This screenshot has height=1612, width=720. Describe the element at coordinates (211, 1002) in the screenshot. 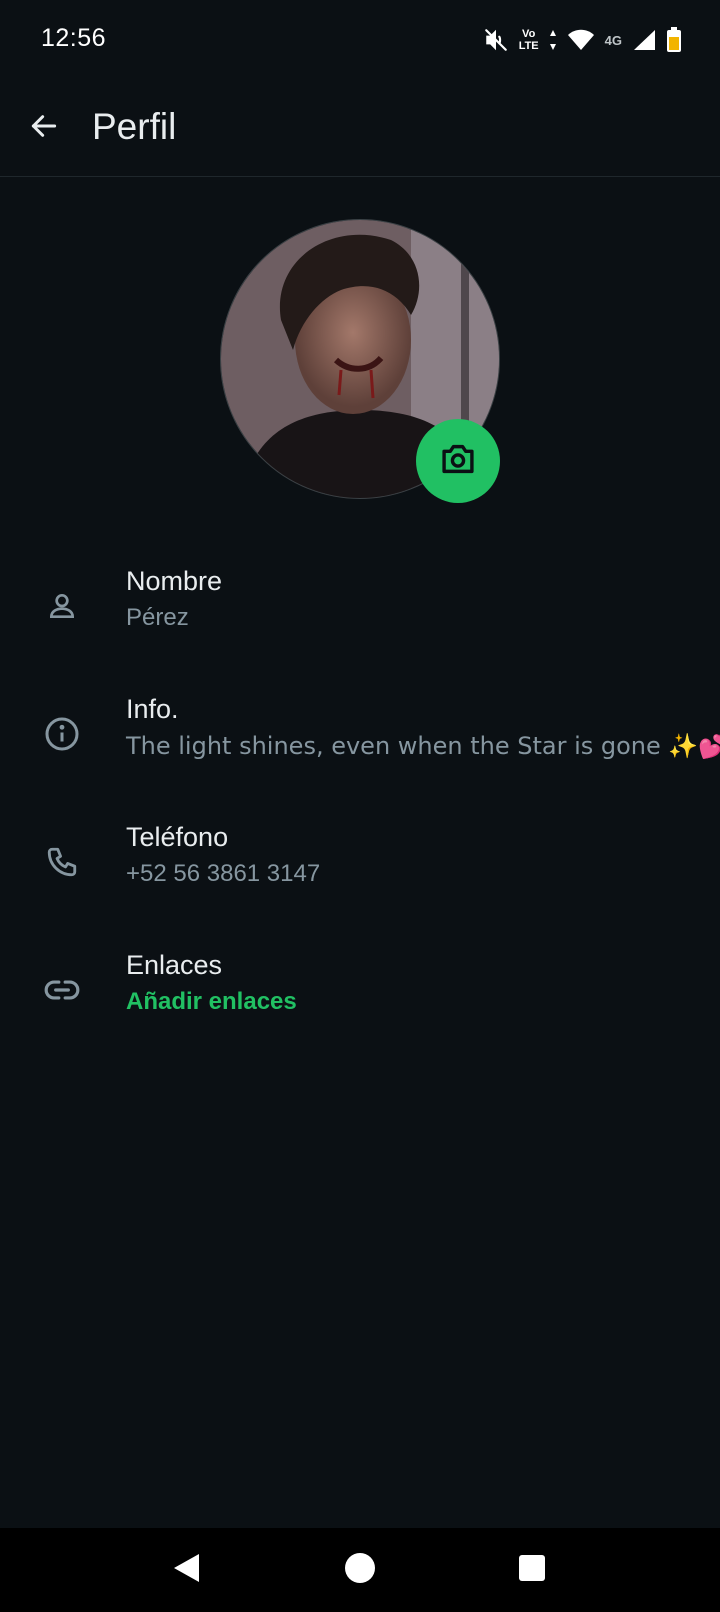

I see `add-links-link: Añadir enlaces` at that location.